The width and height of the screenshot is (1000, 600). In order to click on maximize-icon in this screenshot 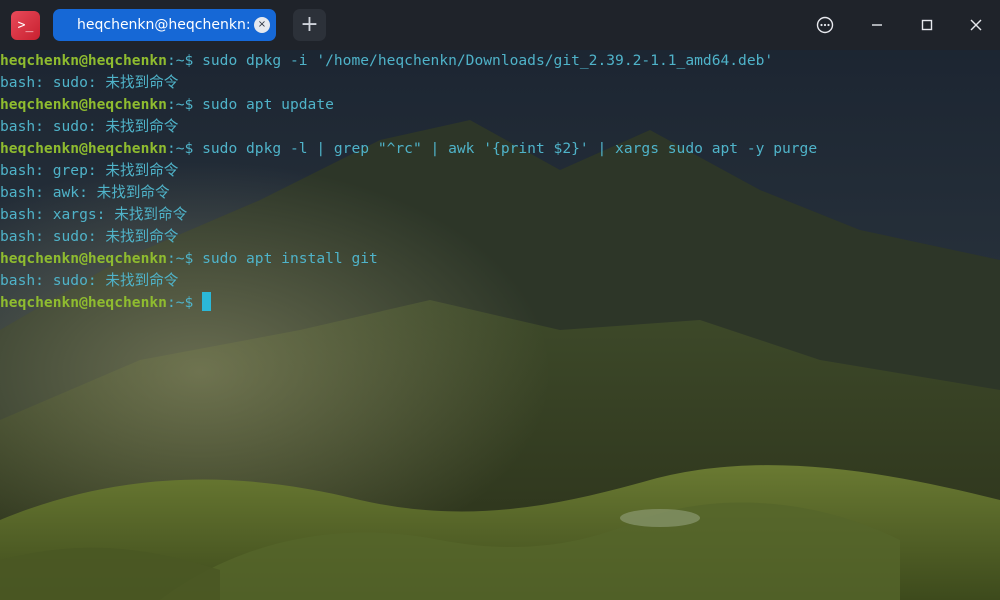, I will do `click(927, 25)`.